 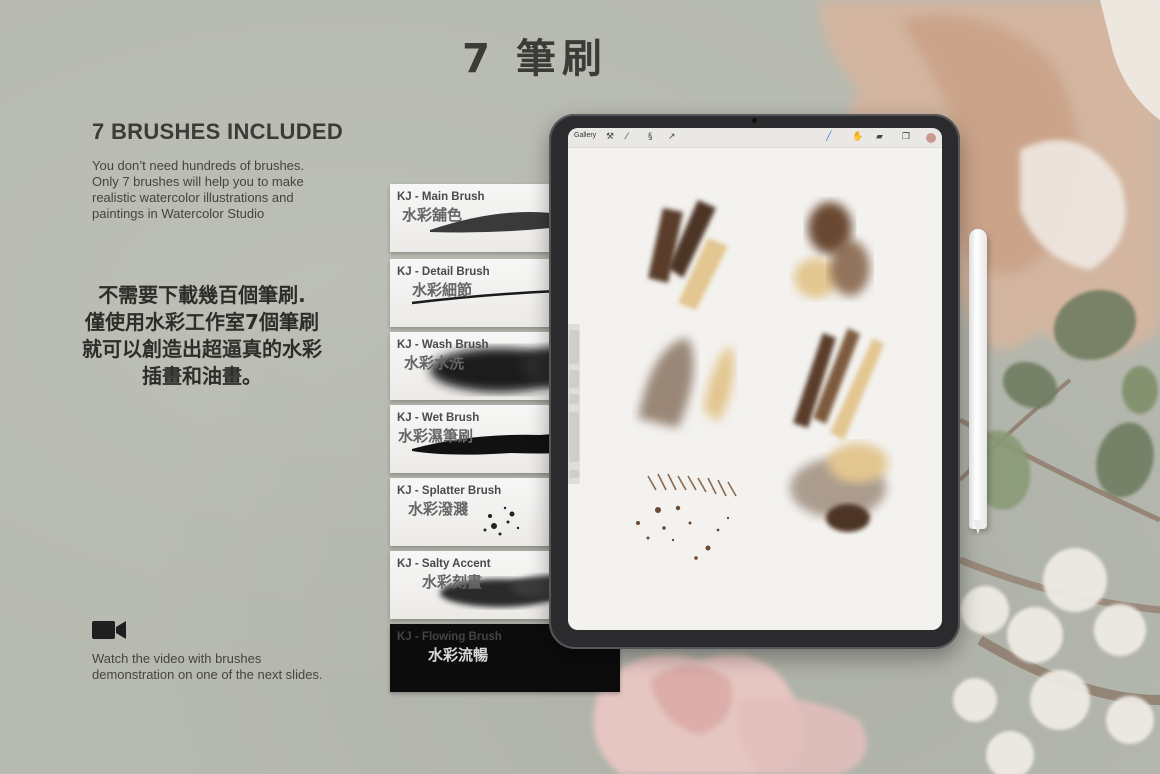 I want to click on brush-name: KJ - Wet Brush, so click(x=438, y=418).